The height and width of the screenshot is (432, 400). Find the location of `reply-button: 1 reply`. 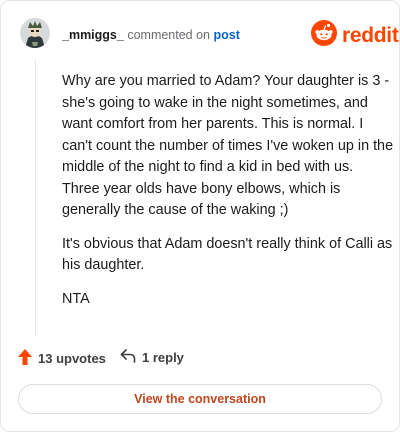

reply-button: 1 reply is located at coordinates (152, 357).